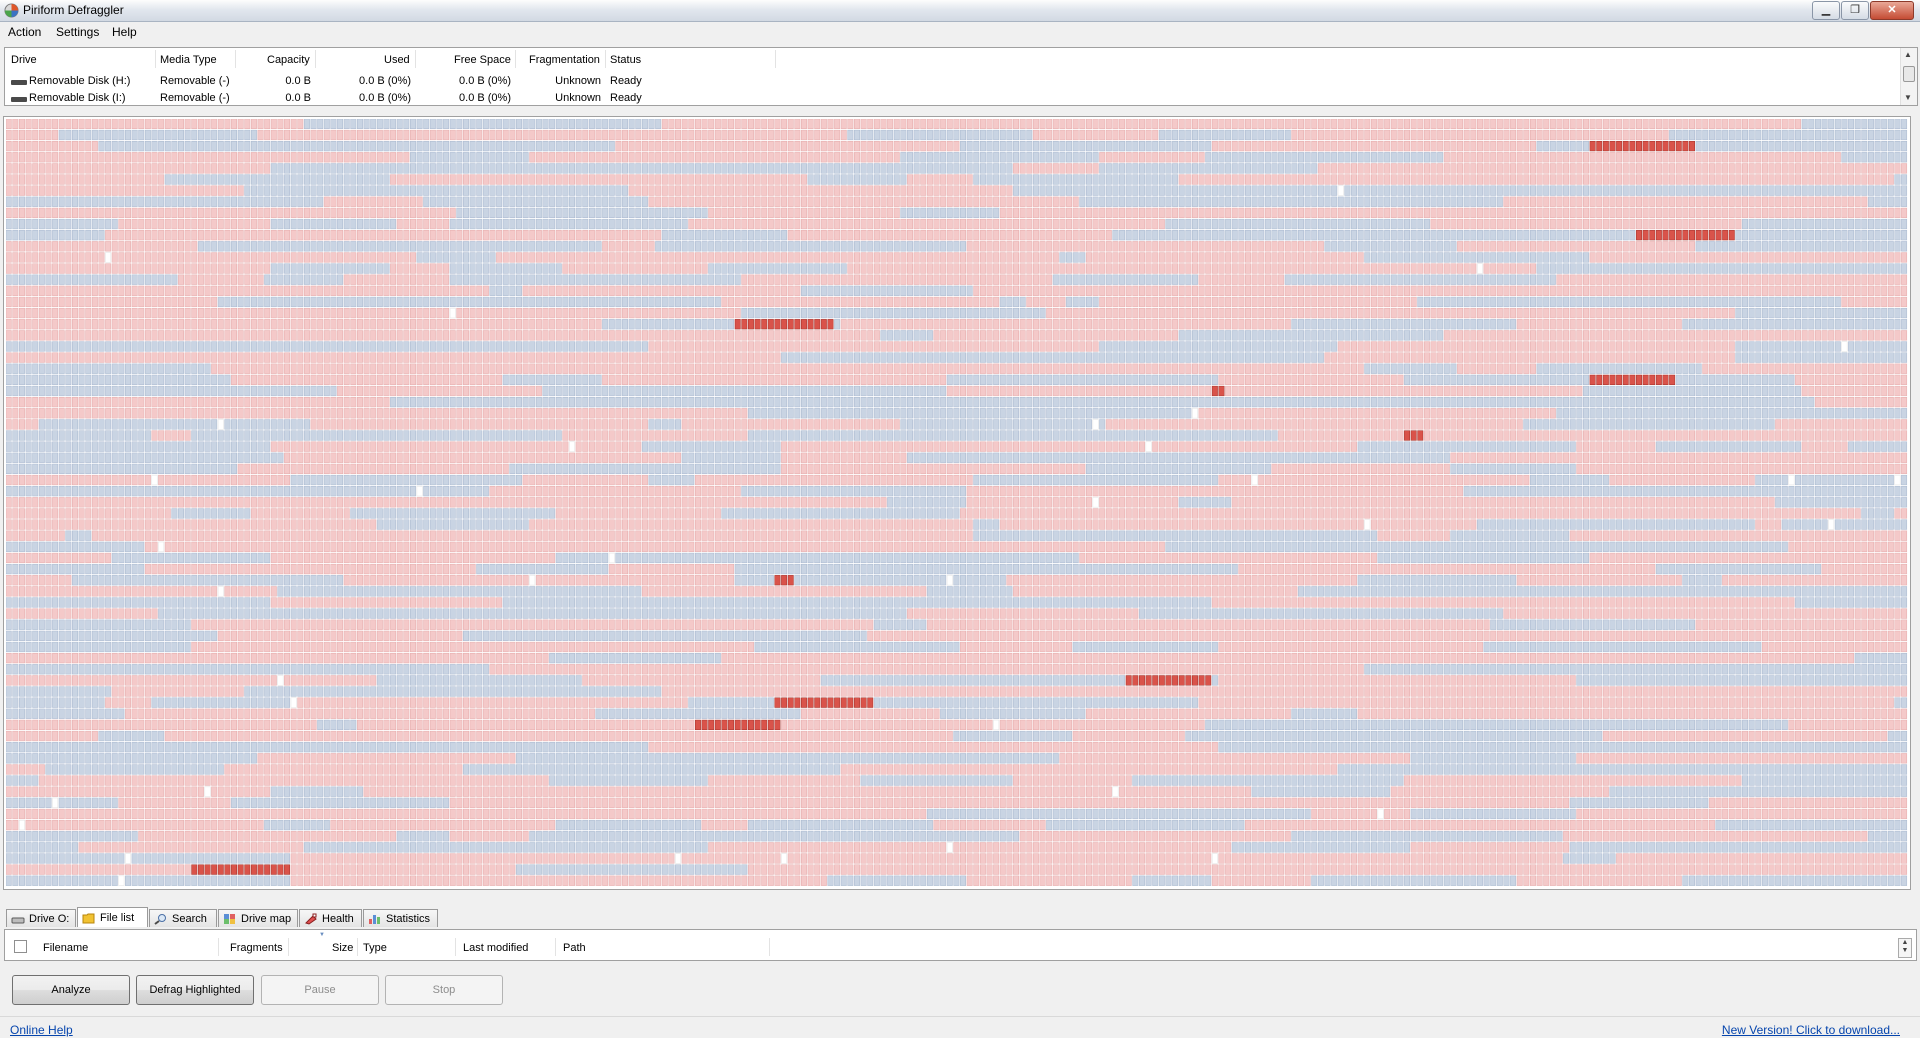 The width and height of the screenshot is (1920, 1038). Describe the element at coordinates (1645, 235) in the screenshot. I see `fragmented-block` at that location.